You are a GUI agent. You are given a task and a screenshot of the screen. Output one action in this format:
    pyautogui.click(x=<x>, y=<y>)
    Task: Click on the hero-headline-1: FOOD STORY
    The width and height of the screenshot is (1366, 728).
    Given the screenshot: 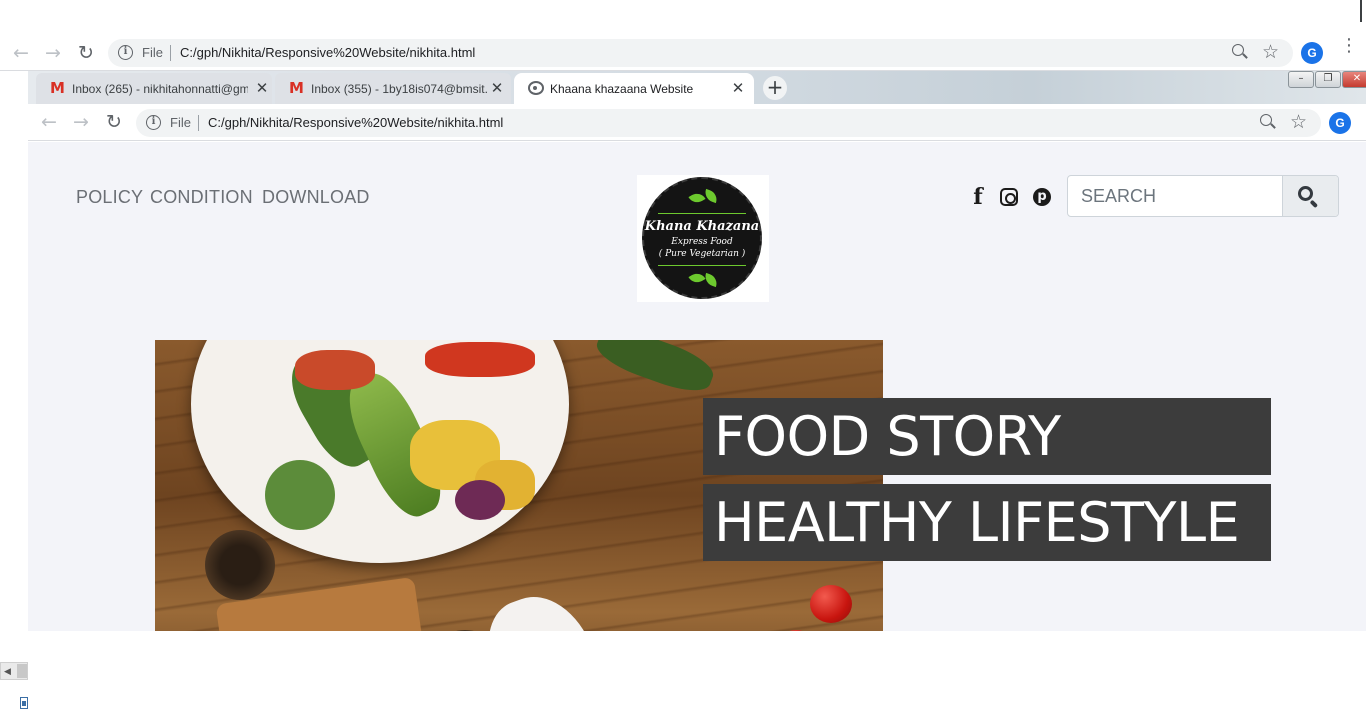 What is the action you would take?
    pyautogui.click(x=987, y=436)
    